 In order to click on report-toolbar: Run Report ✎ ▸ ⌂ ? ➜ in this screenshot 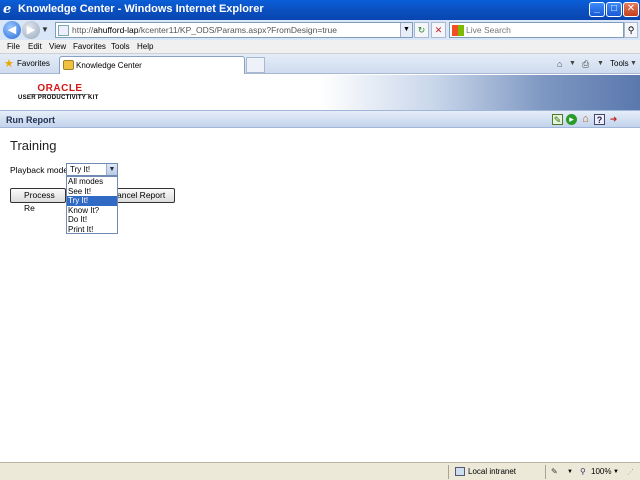, I will do `click(320, 119)`.